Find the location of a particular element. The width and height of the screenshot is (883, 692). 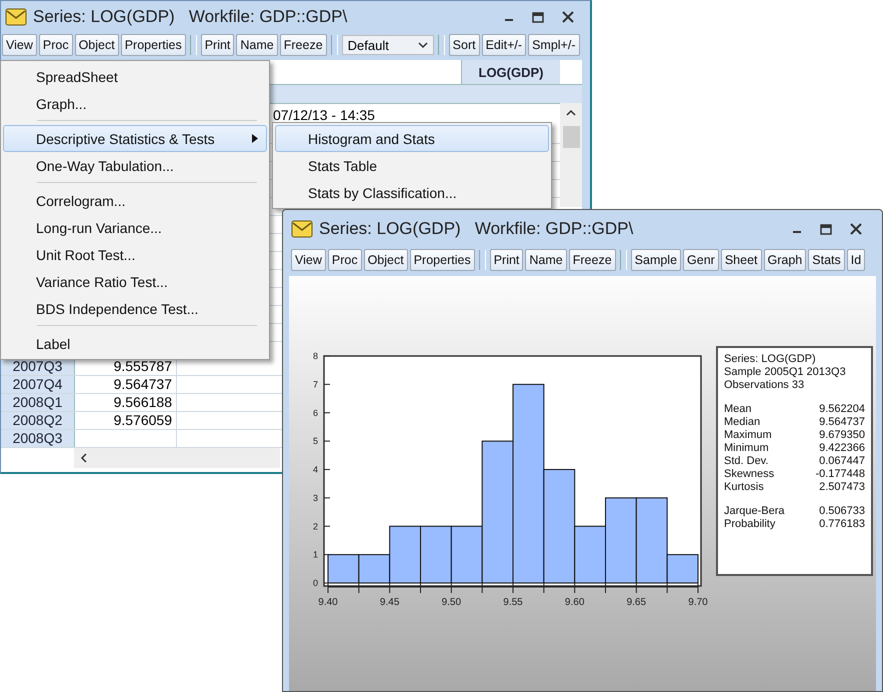

stat-label: Jarque-Bera is located at coordinates (754, 511).